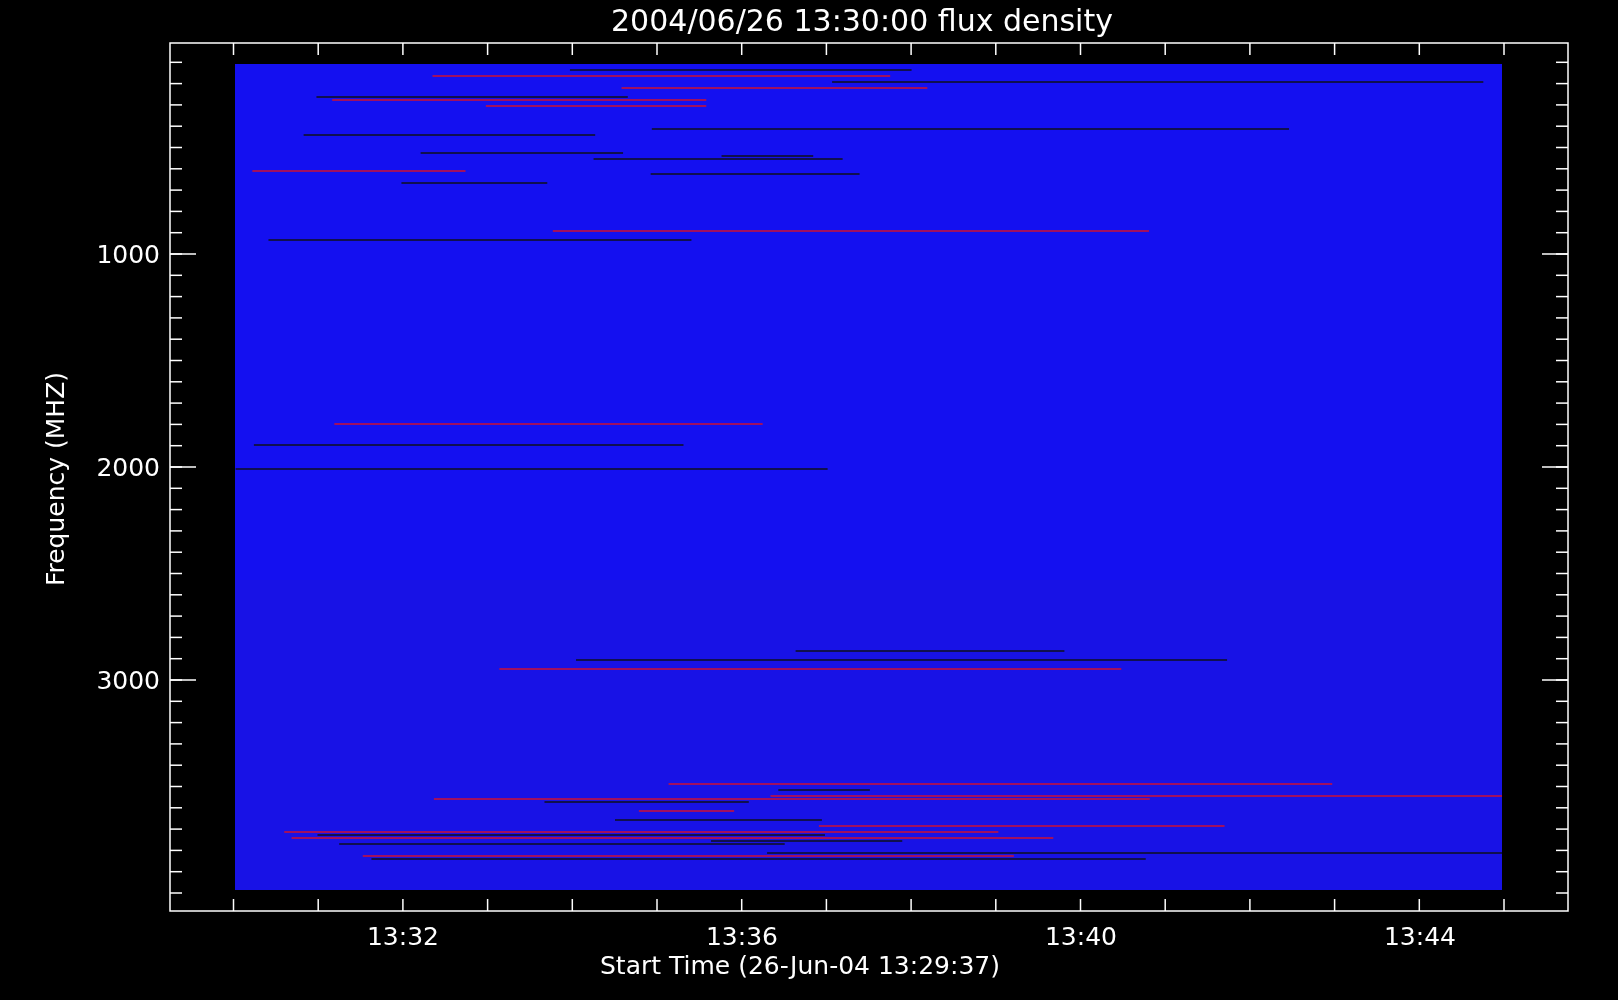 The width and height of the screenshot is (1618, 1000). Describe the element at coordinates (128, 254) in the screenshot. I see `y-tick-label: 1000` at that location.